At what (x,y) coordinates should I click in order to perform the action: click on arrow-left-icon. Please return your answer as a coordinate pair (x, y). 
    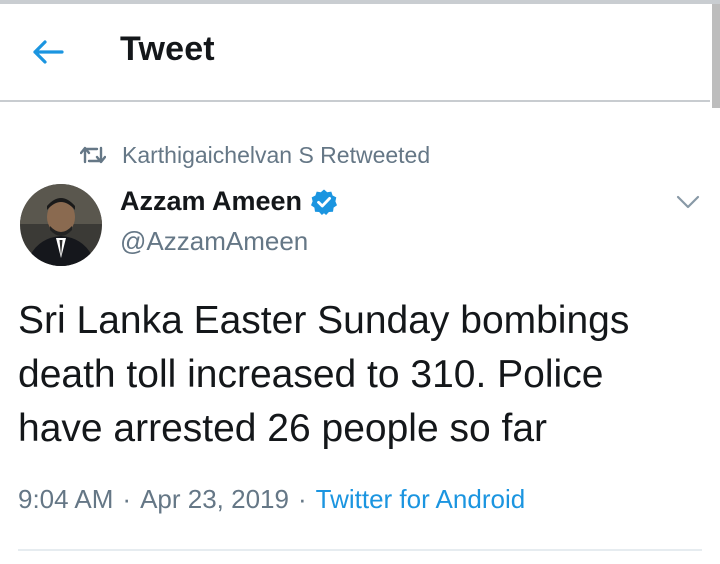
    Looking at the image, I should click on (48, 52).